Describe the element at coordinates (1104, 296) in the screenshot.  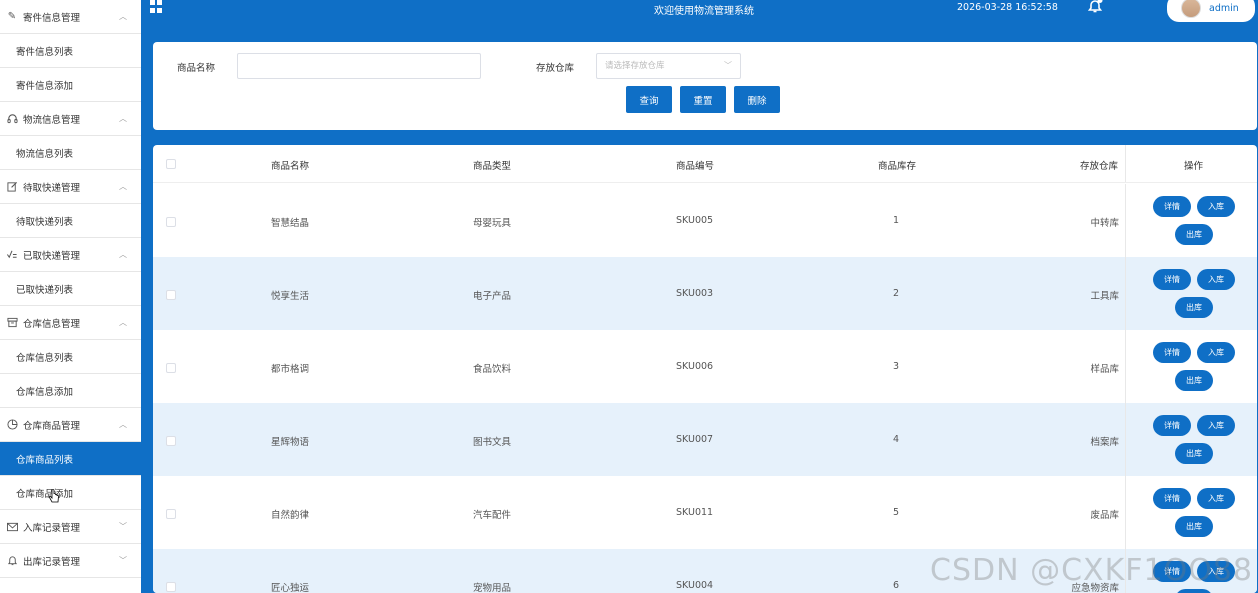
I see `cell-warehouse: 工具库` at that location.